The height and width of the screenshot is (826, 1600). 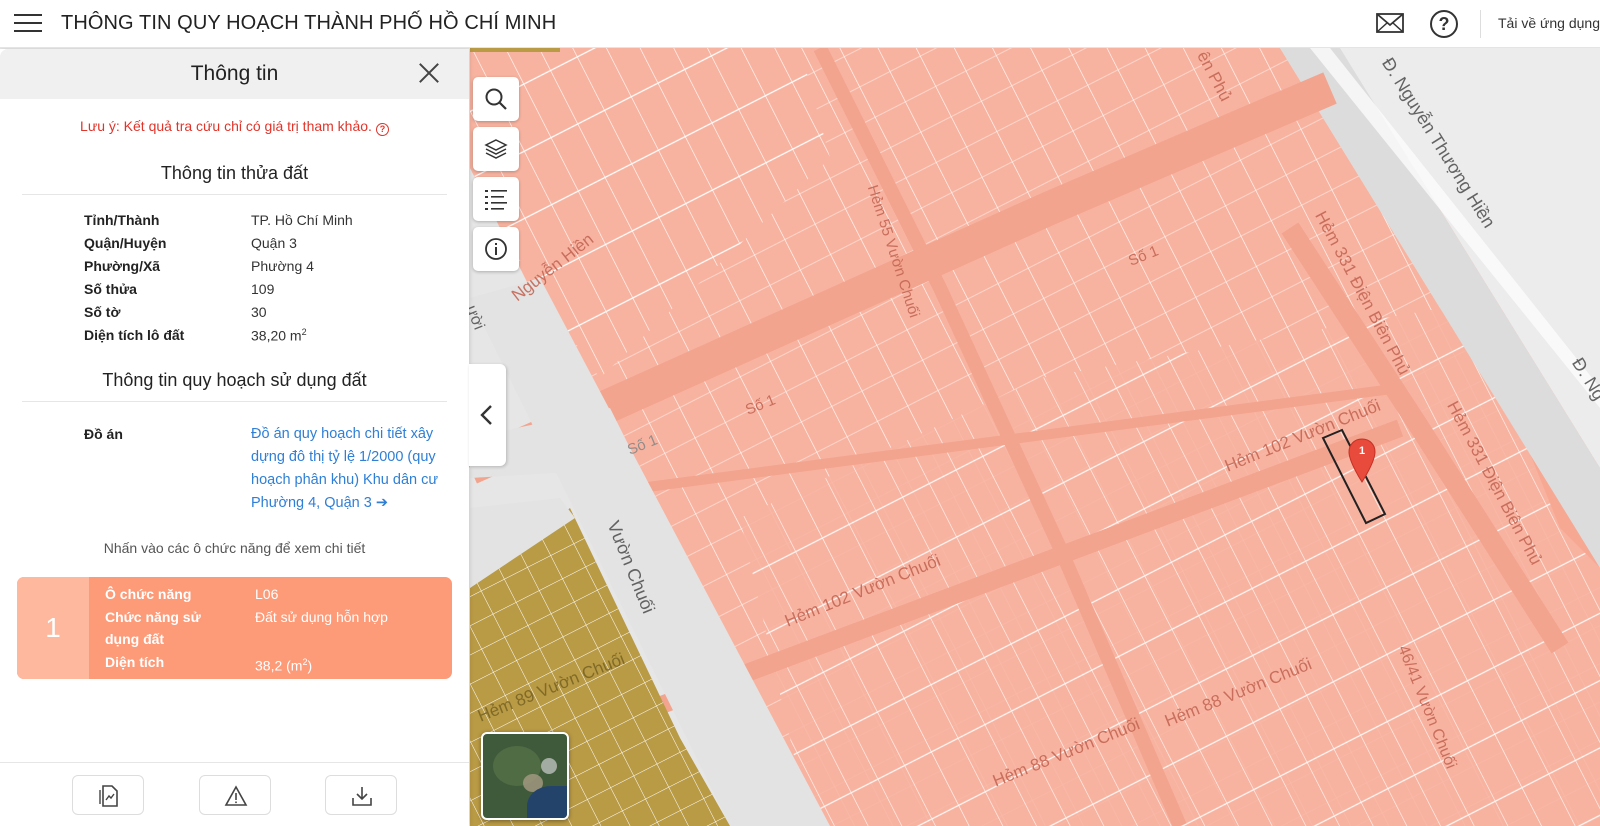 I want to click on panel-footer, so click(x=234, y=794).